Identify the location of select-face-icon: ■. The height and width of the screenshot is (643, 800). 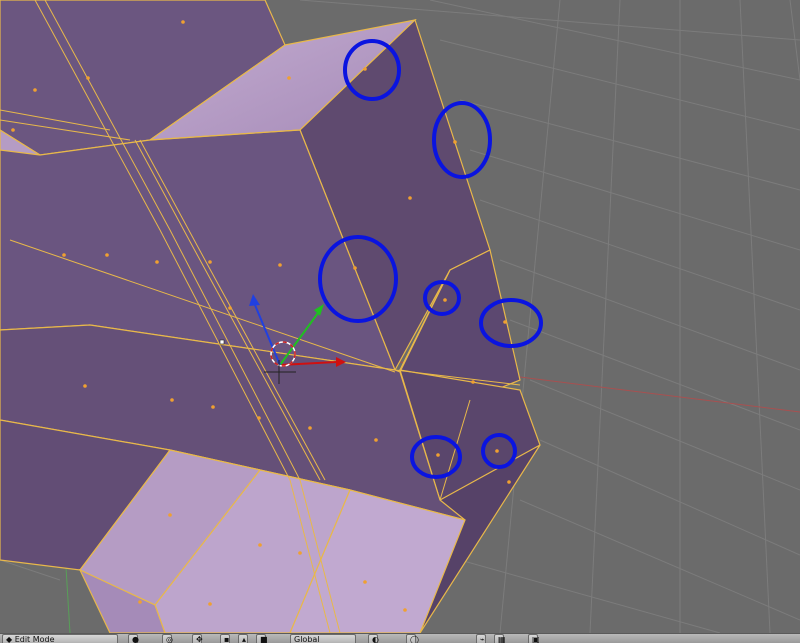
(262, 638).